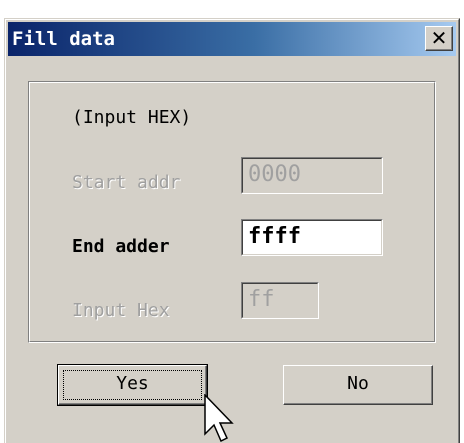  I want to click on end-adder-value: ffff, so click(274, 236).